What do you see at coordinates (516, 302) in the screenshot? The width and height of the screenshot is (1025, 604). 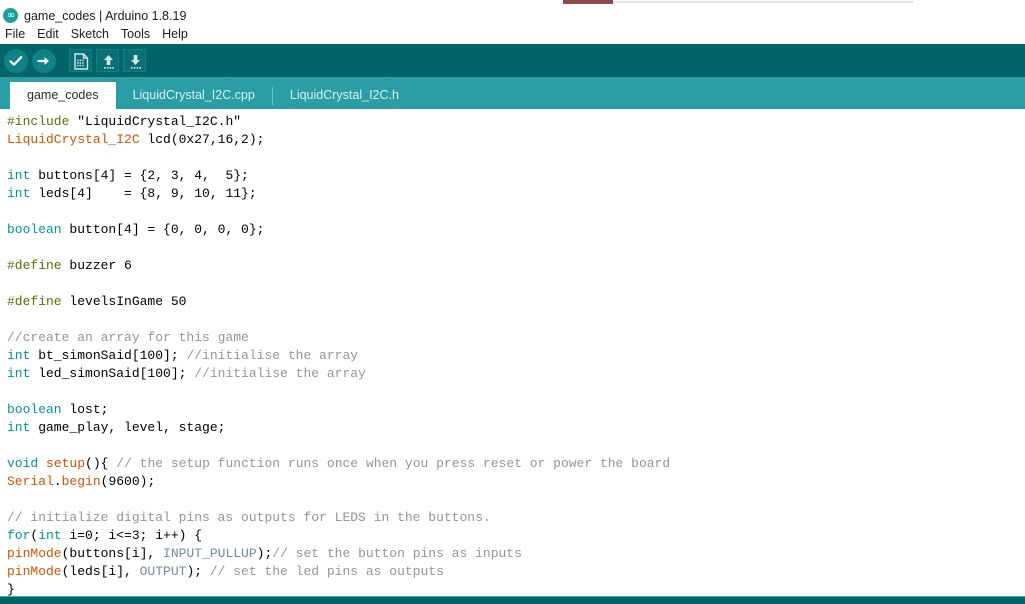 I see `code-line: #define levelsInGame 50` at bounding box center [516, 302].